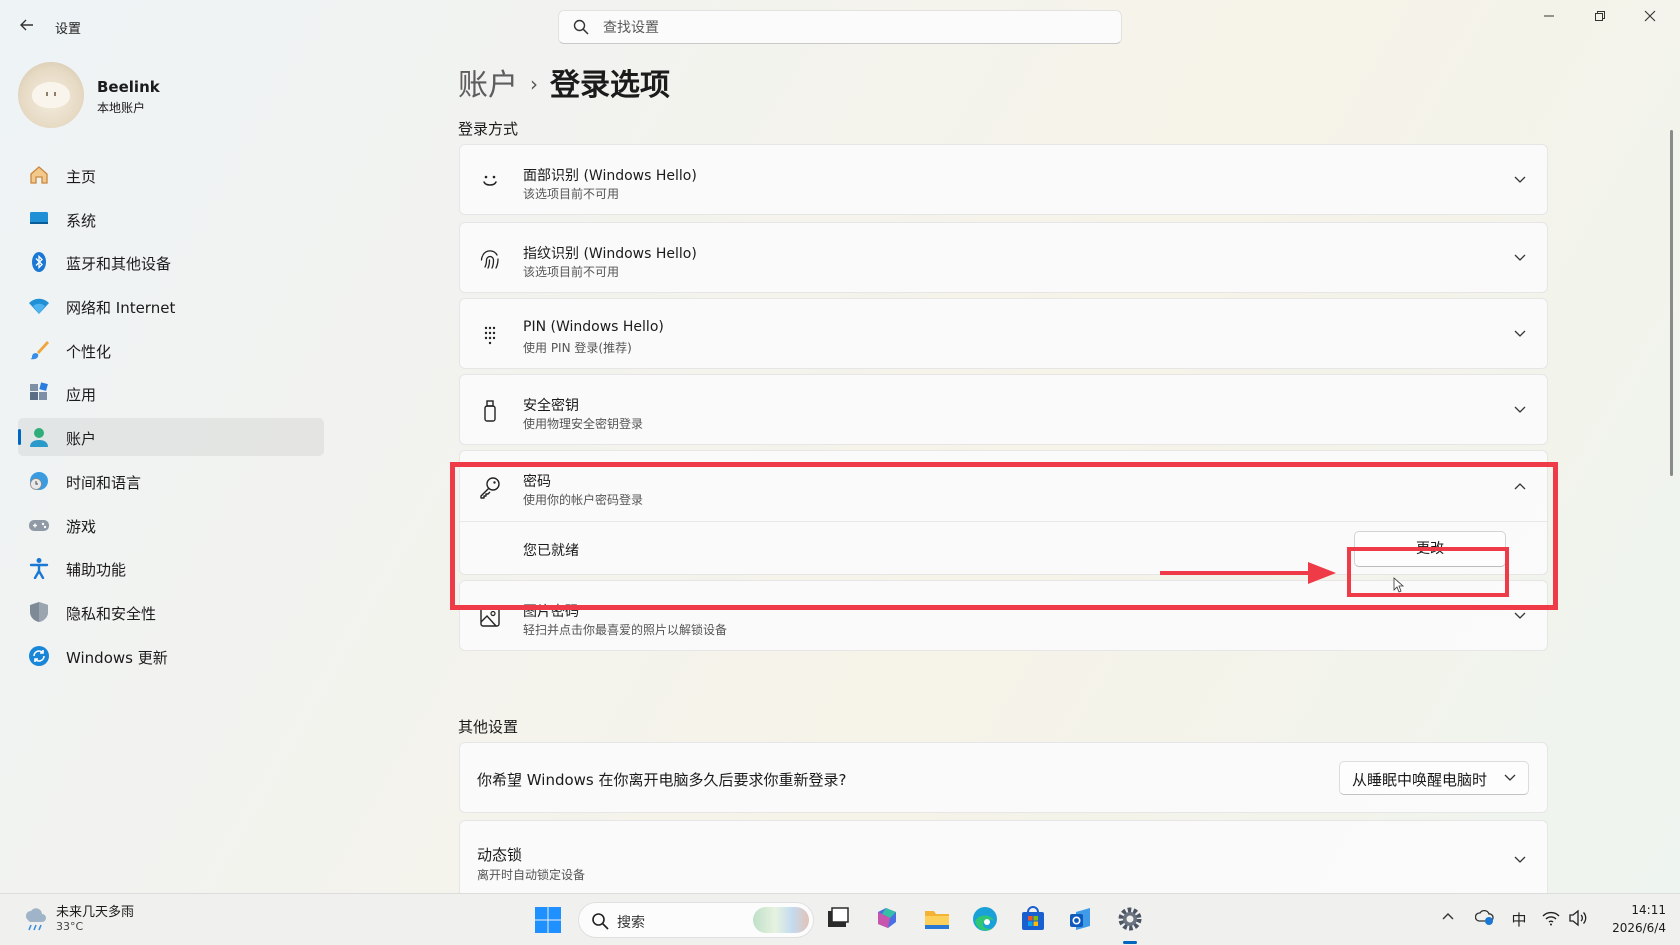 The height and width of the screenshot is (945, 1680). What do you see at coordinates (631, 923) in the screenshot?
I see `taskbar-search-label: 搜索` at bounding box center [631, 923].